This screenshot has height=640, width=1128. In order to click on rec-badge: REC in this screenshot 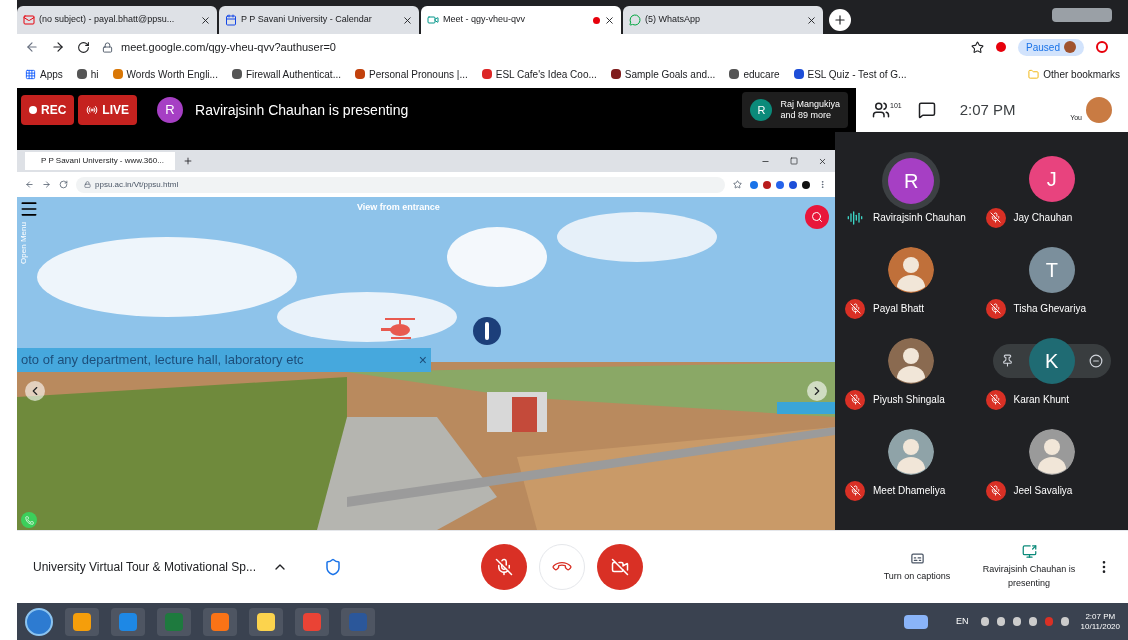, I will do `click(48, 110)`.